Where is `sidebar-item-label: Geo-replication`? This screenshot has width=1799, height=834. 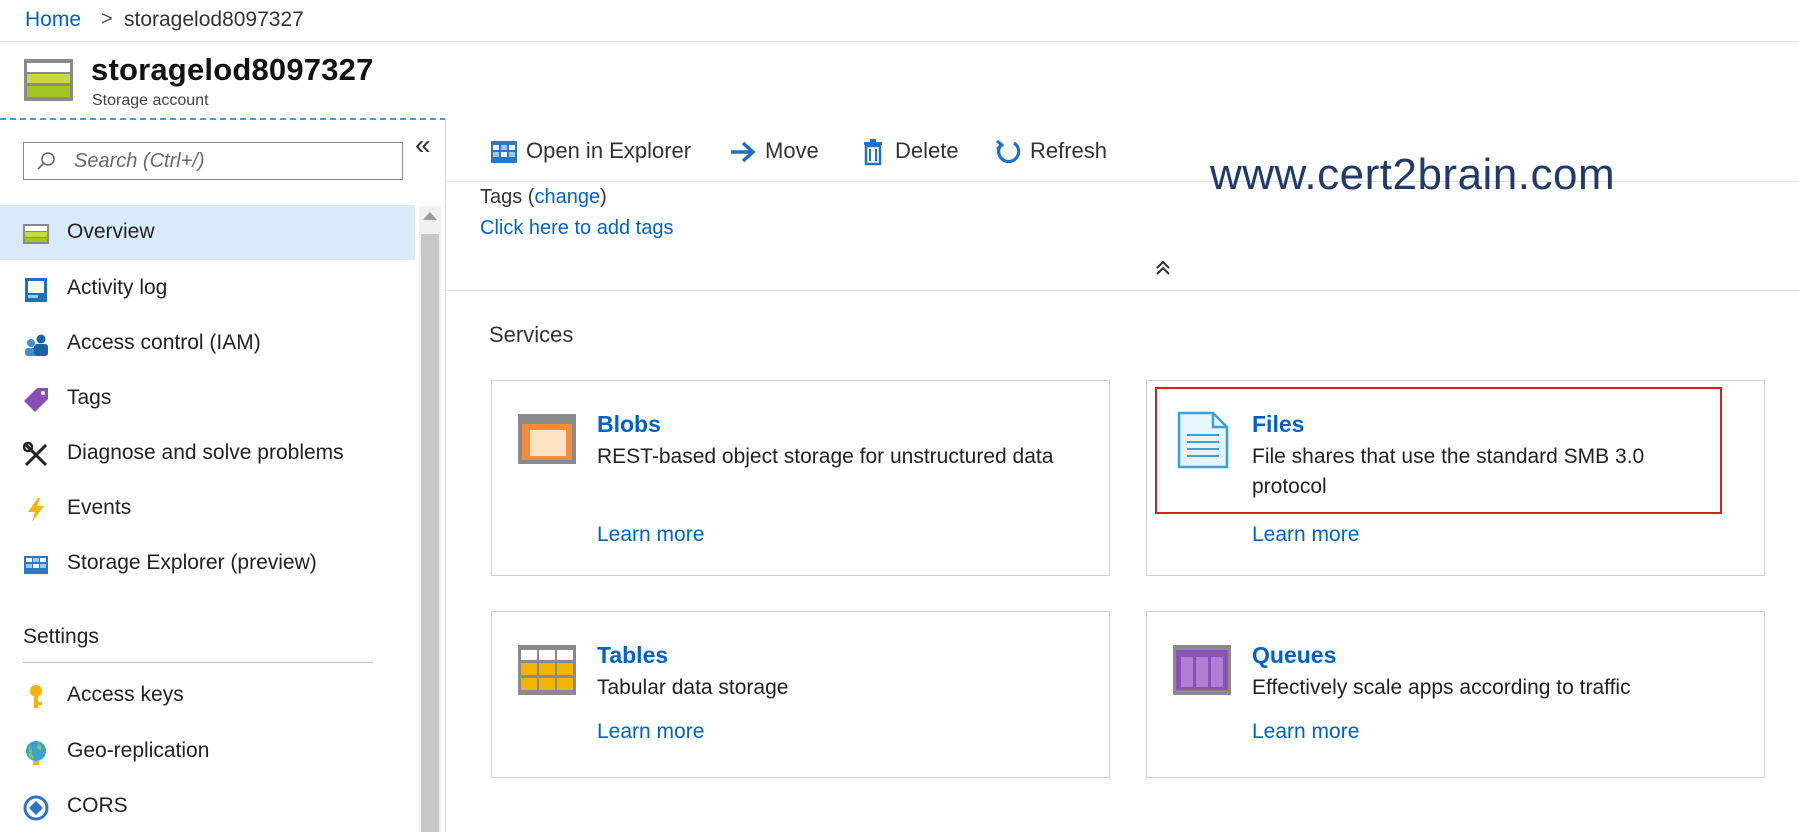 sidebar-item-label: Geo-replication is located at coordinates (138, 750).